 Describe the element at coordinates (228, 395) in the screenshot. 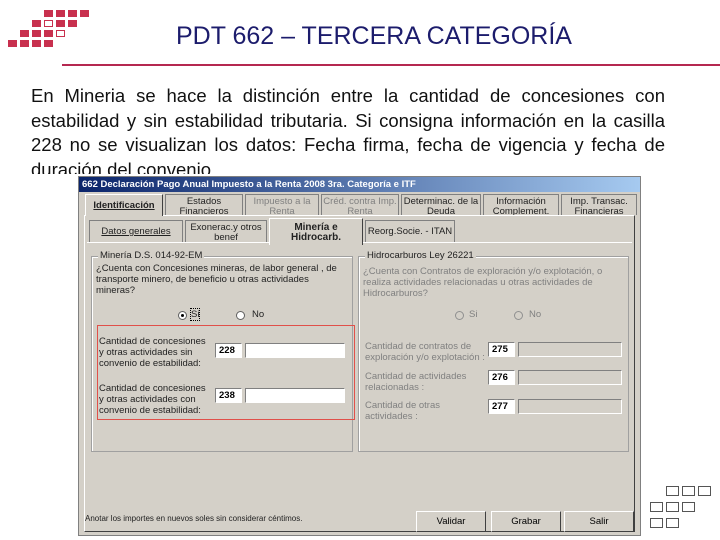

I see `box-code-238: 238` at that location.